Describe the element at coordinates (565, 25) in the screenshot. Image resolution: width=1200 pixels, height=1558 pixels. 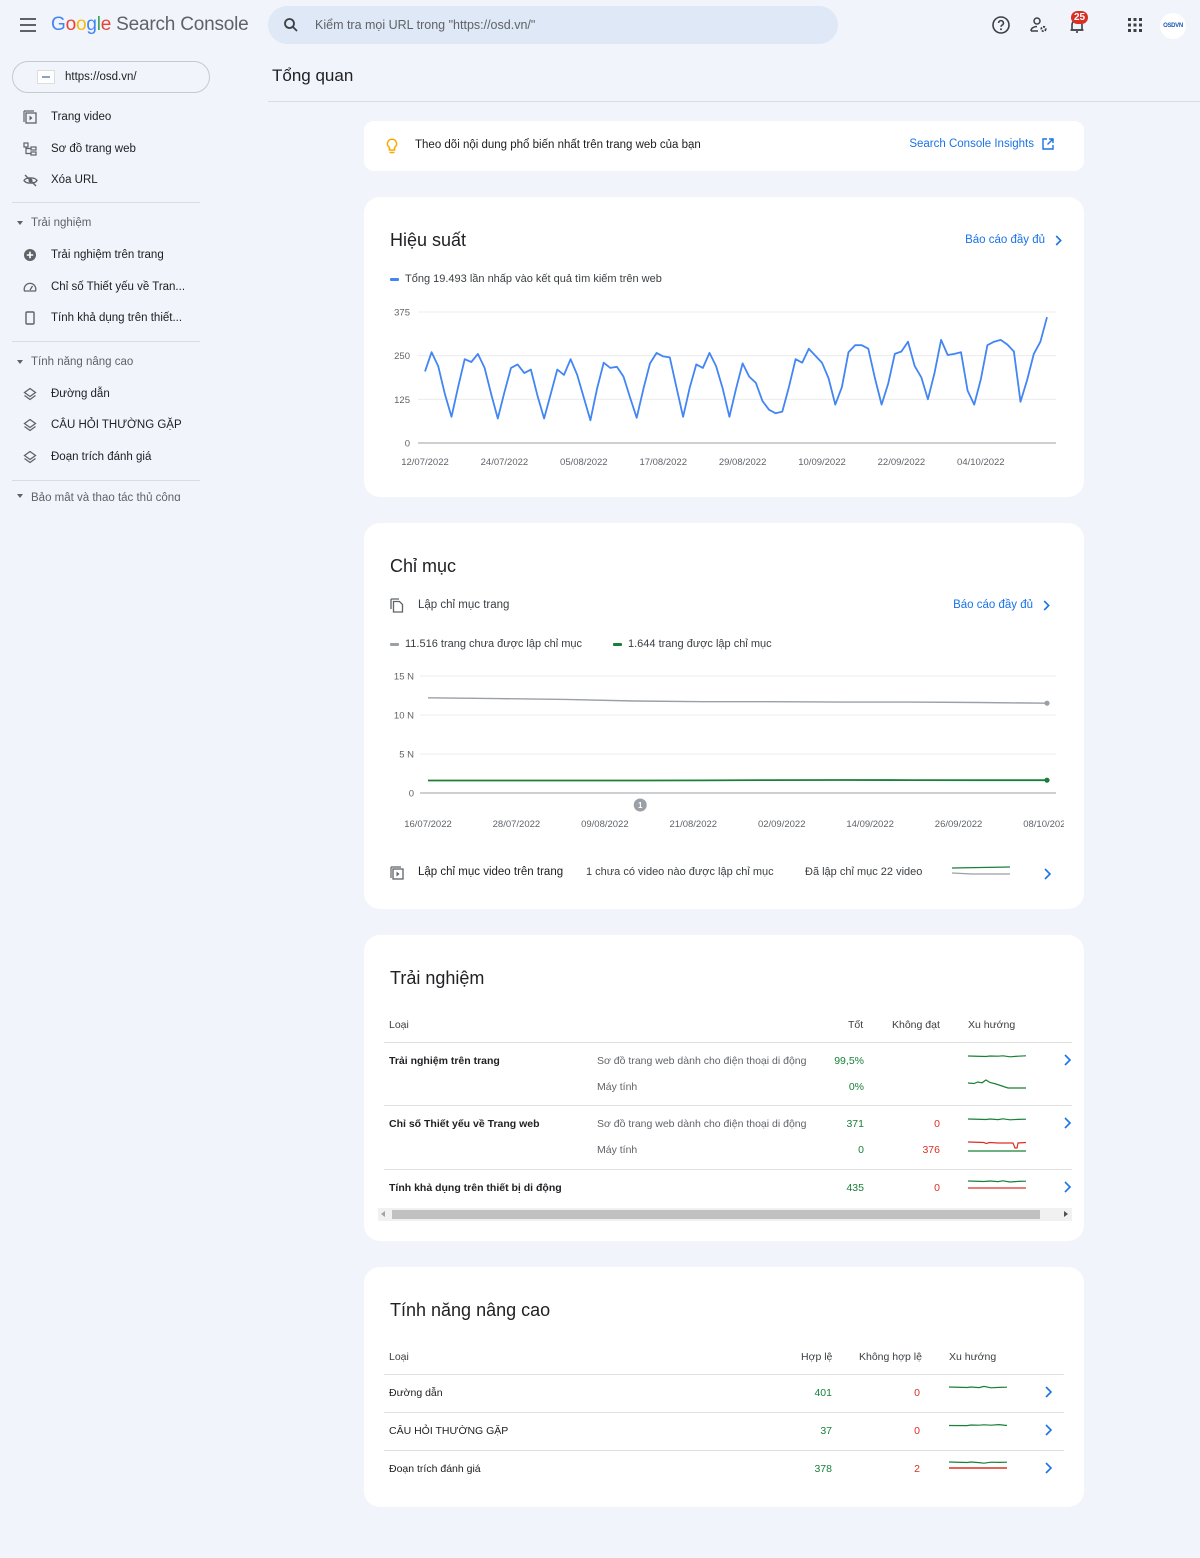
I see `url-inspection-input` at that location.